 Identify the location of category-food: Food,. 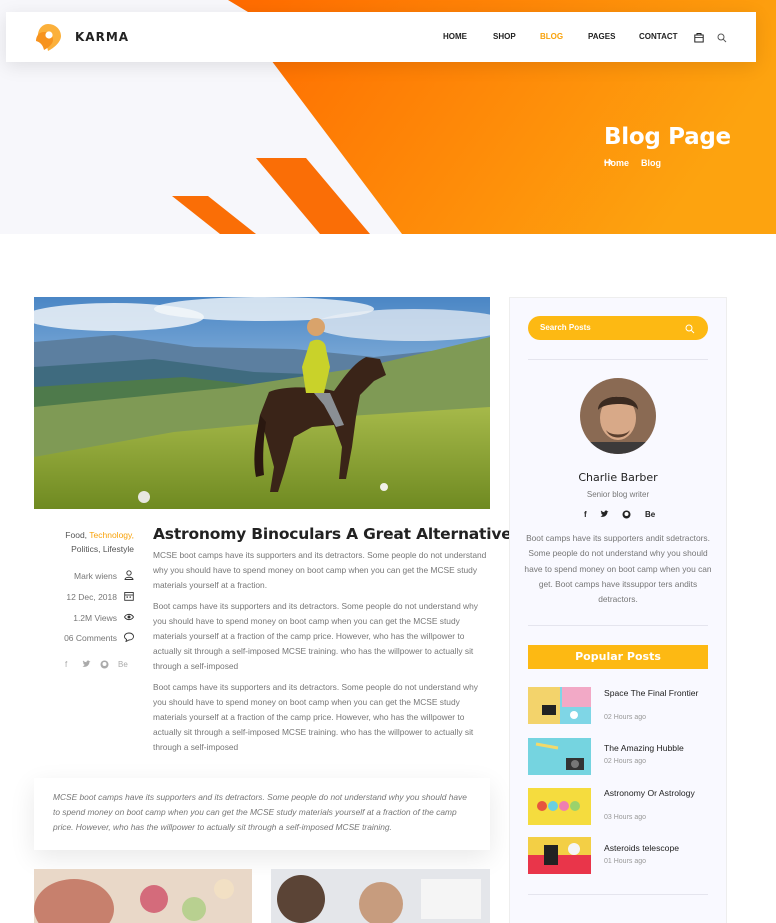
(76, 535).